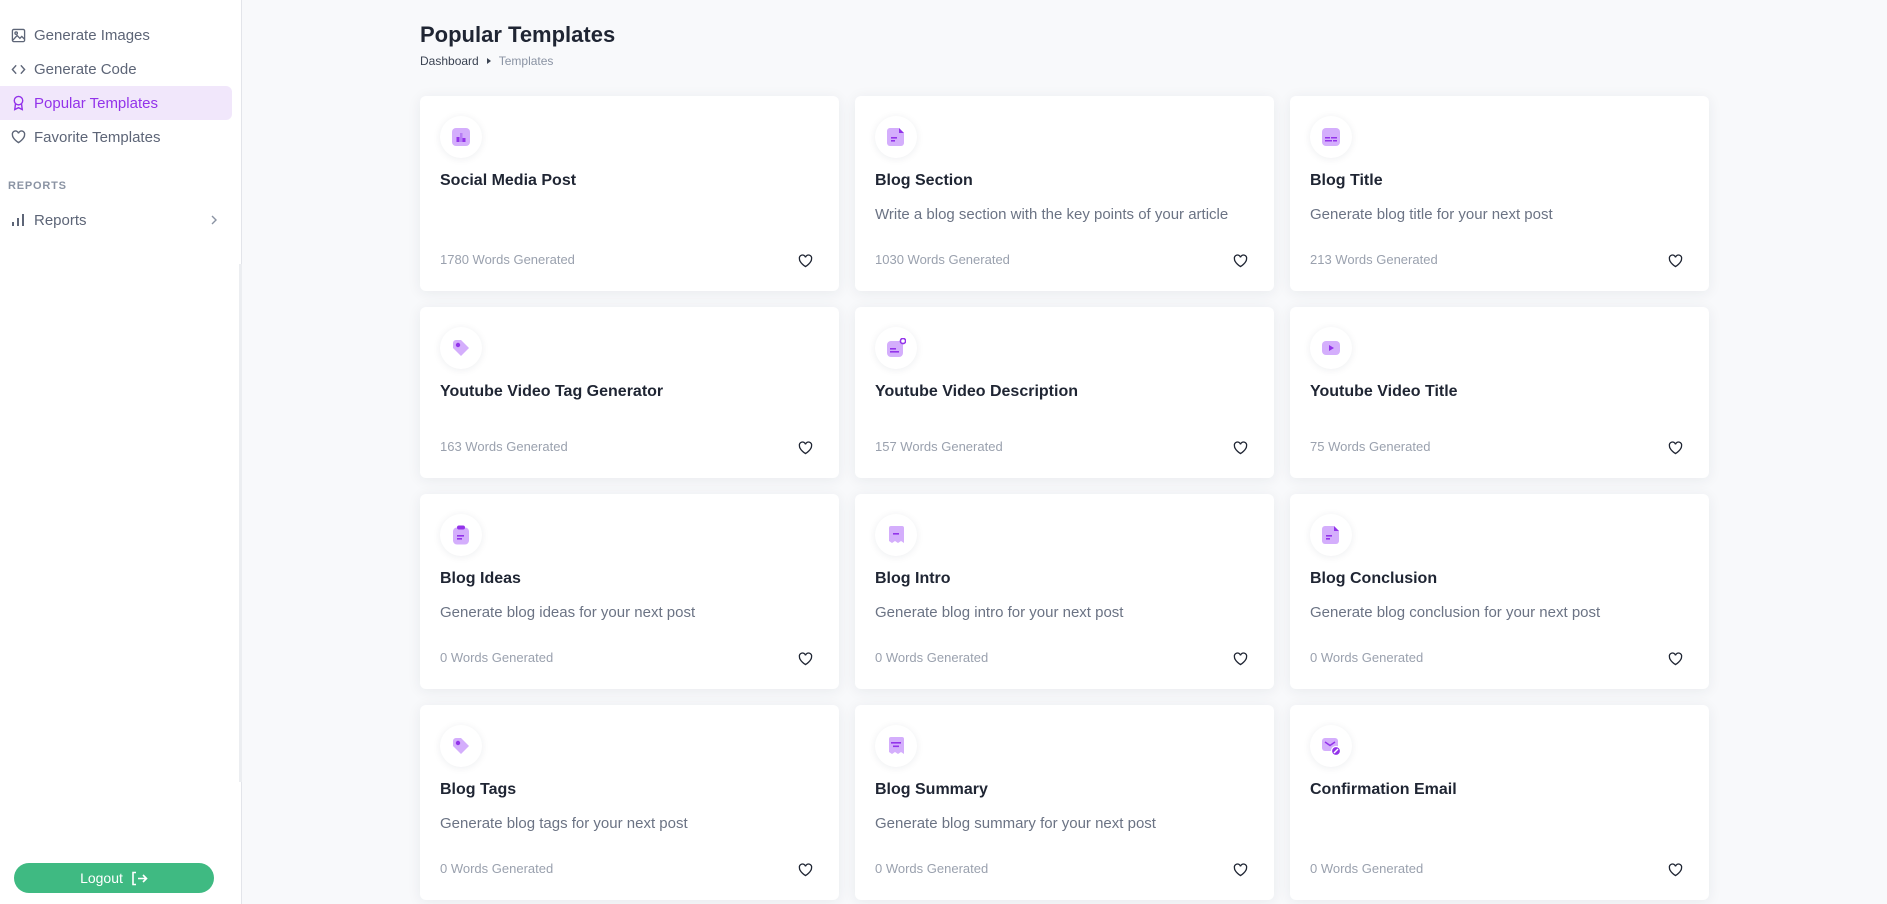  I want to click on sidebar-item-popular-templates: Popular Templates, so click(116, 103).